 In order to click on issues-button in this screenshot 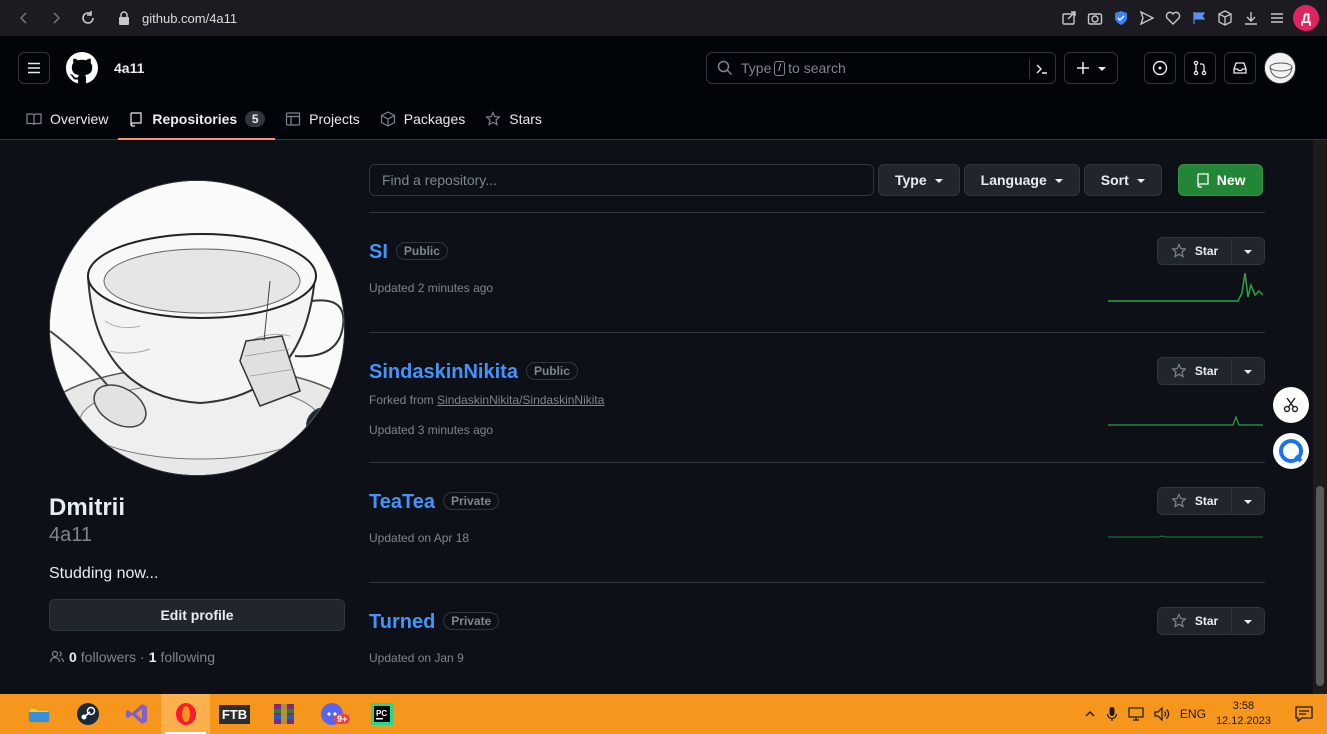, I will do `click(1160, 68)`.